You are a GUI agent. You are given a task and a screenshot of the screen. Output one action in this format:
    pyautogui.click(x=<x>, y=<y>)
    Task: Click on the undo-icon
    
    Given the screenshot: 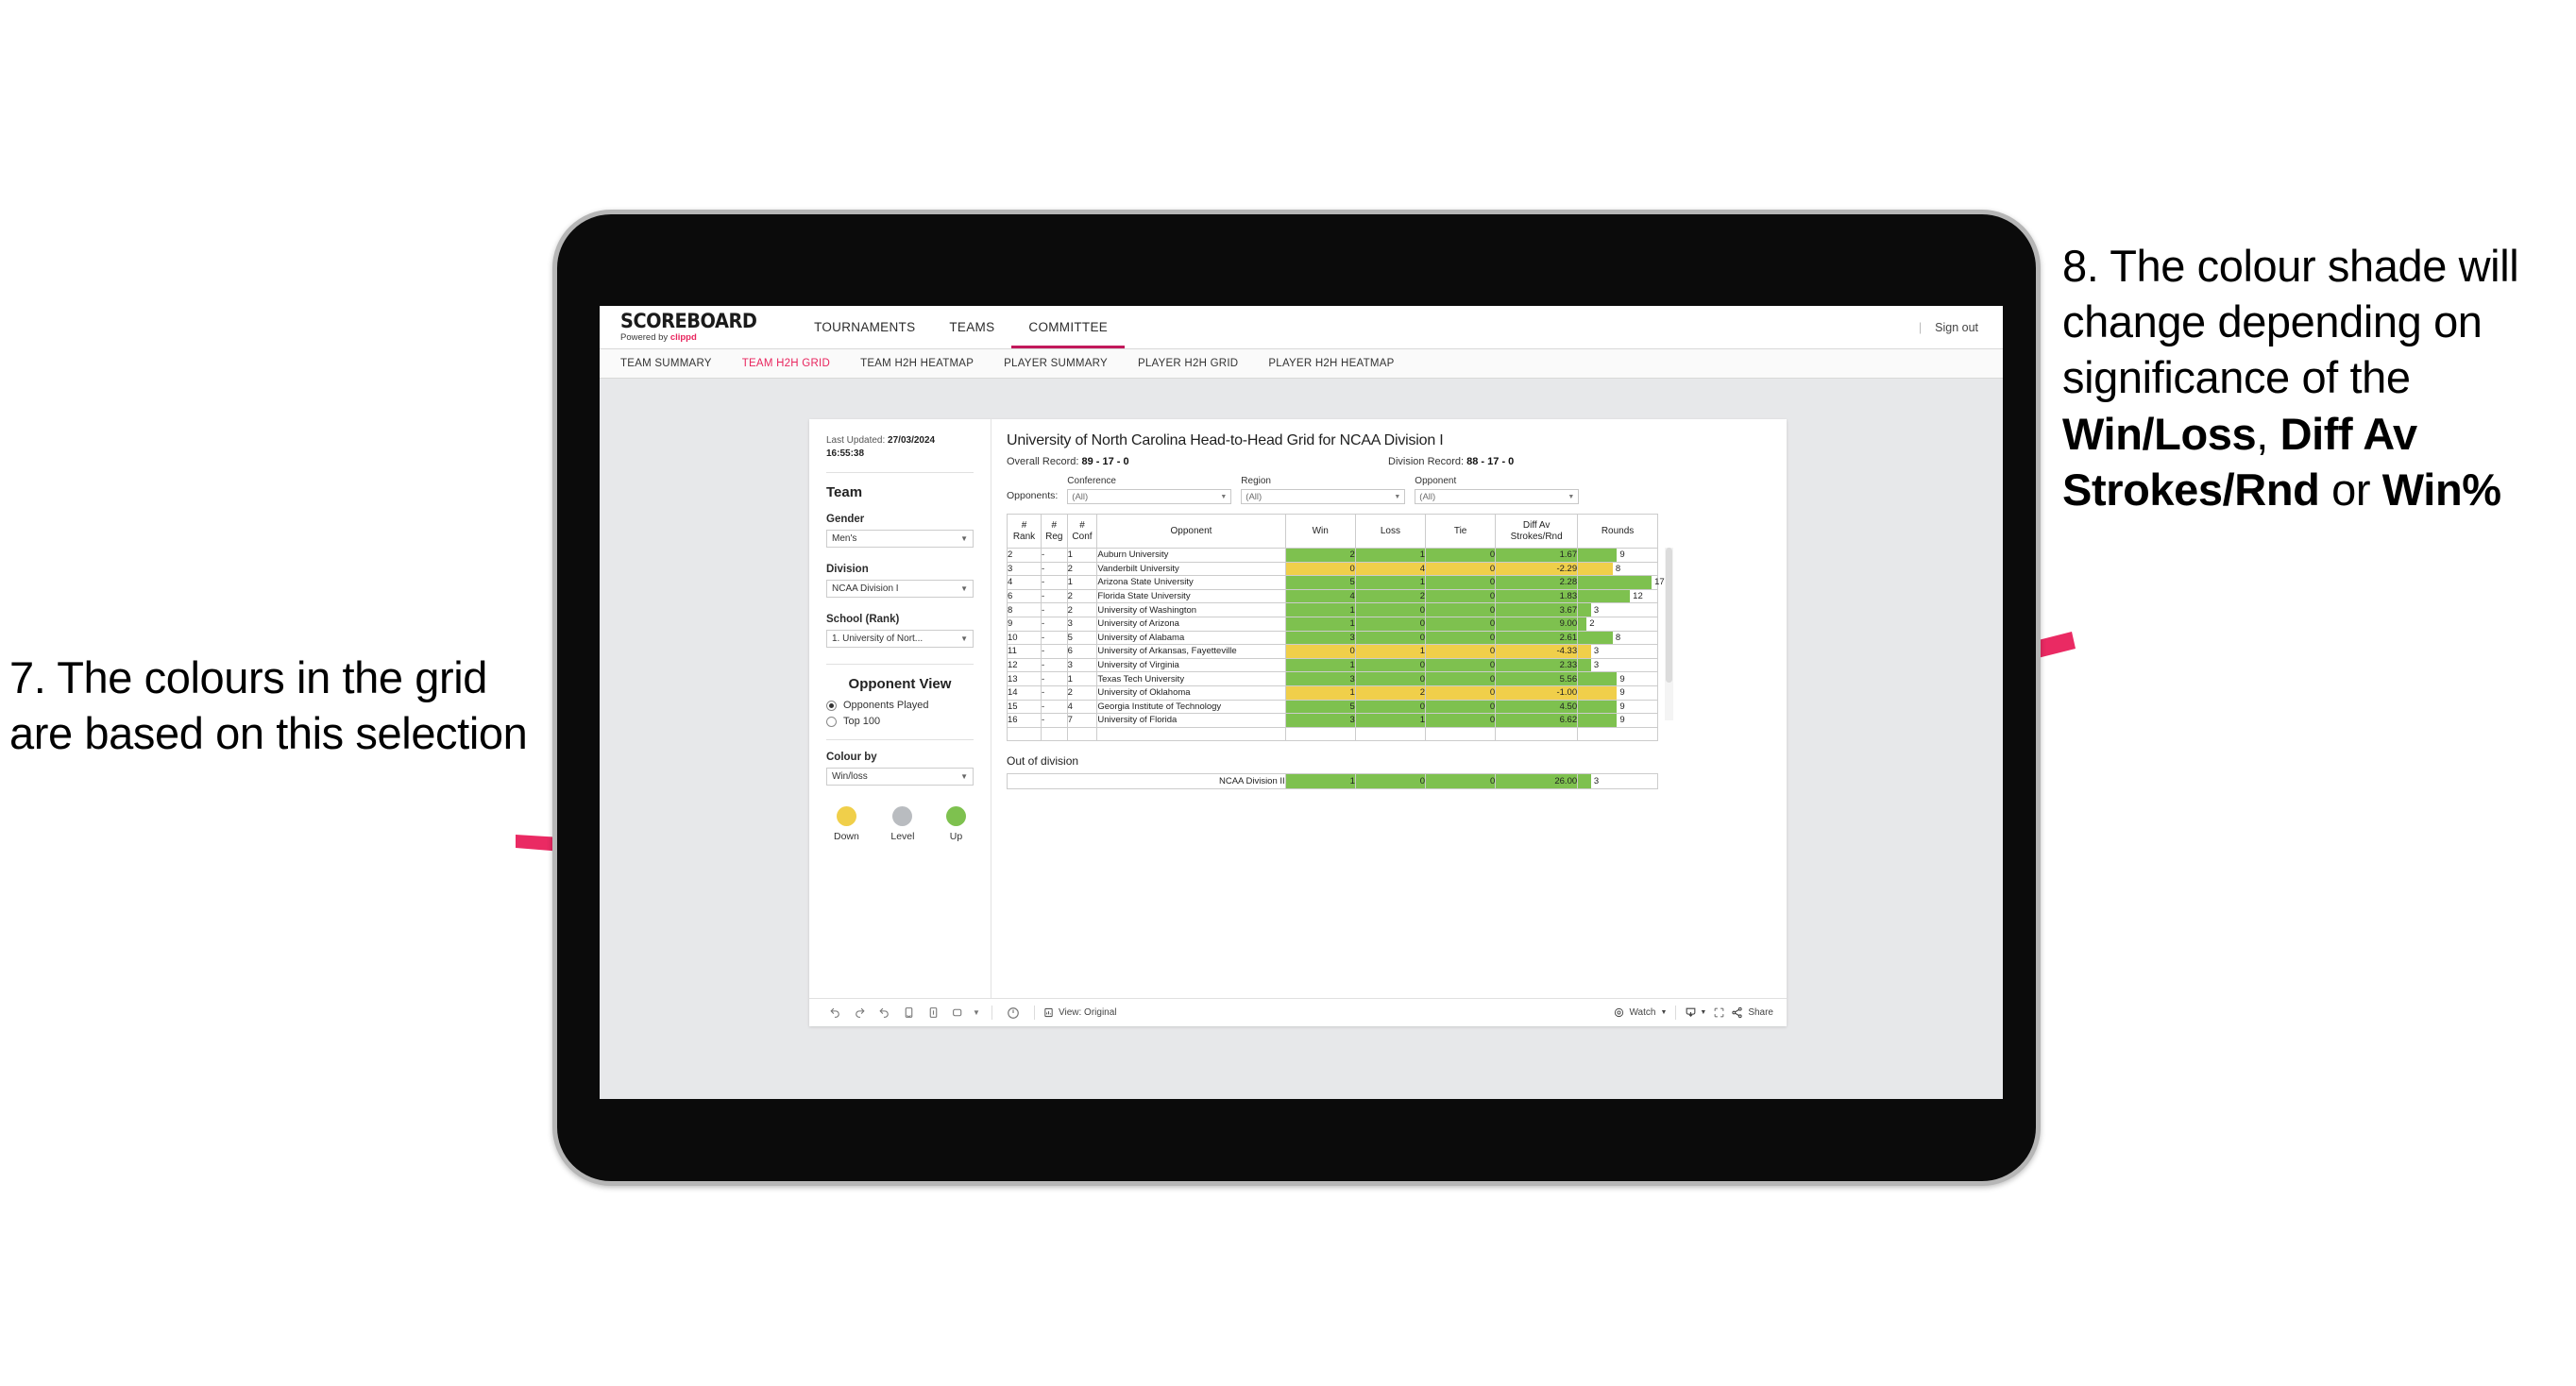 What is the action you would take?
    pyautogui.click(x=834, y=1012)
    